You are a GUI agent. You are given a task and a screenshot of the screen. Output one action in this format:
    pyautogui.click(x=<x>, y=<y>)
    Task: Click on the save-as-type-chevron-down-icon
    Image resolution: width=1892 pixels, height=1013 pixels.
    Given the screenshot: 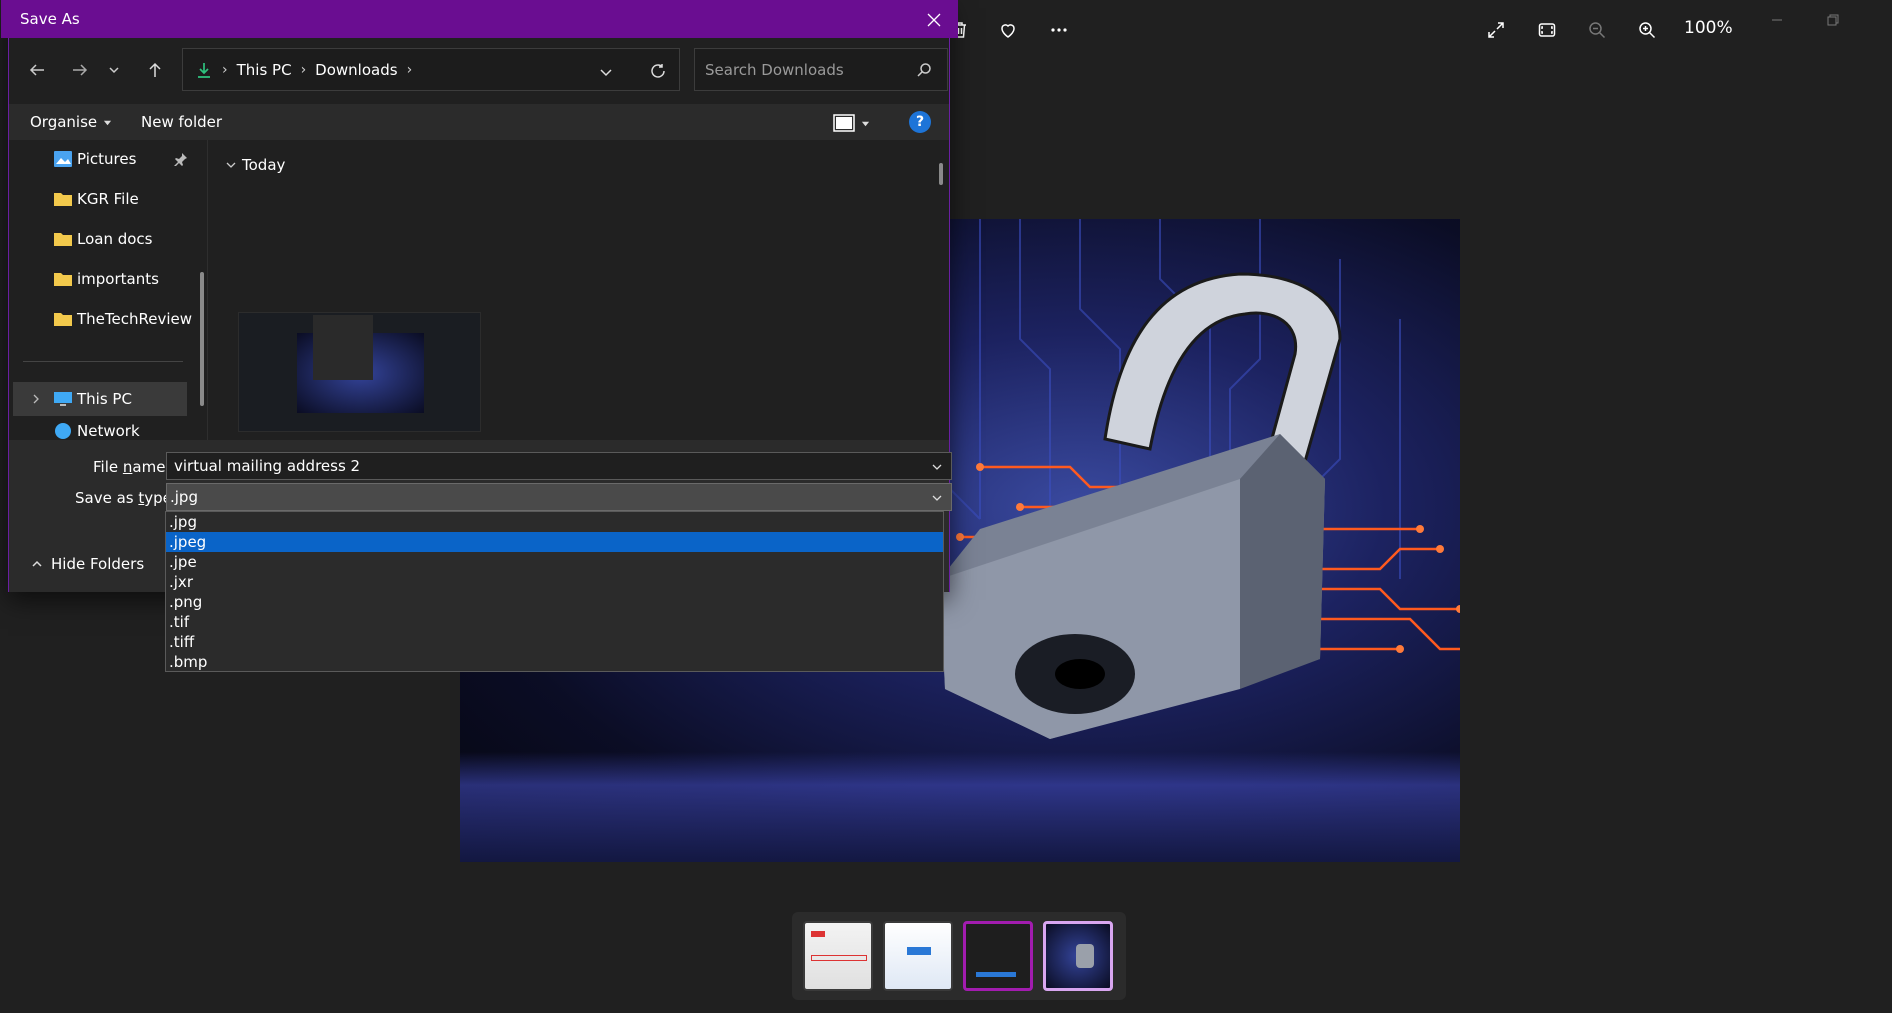 What is the action you would take?
    pyautogui.click(x=937, y=498)
    